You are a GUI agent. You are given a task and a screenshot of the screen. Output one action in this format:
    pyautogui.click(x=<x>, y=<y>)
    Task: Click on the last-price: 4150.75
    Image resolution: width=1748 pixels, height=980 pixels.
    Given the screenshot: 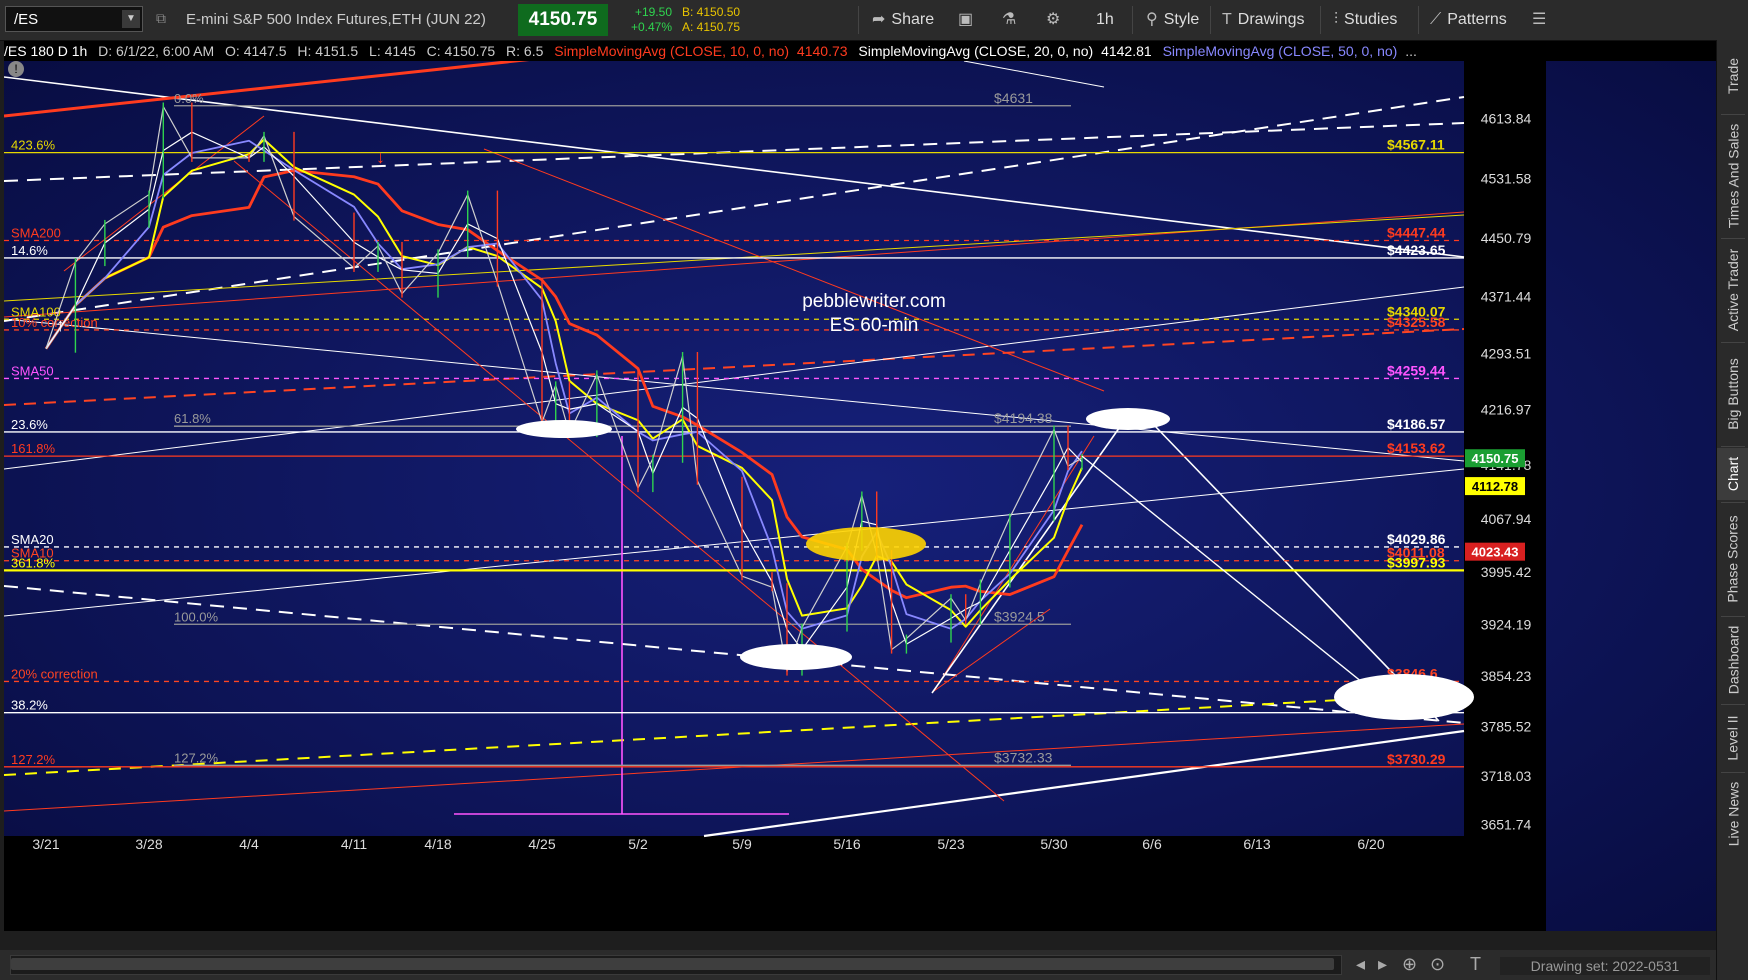 What is the action you would take?
    pyautogui.click(x=563, y=20)
    